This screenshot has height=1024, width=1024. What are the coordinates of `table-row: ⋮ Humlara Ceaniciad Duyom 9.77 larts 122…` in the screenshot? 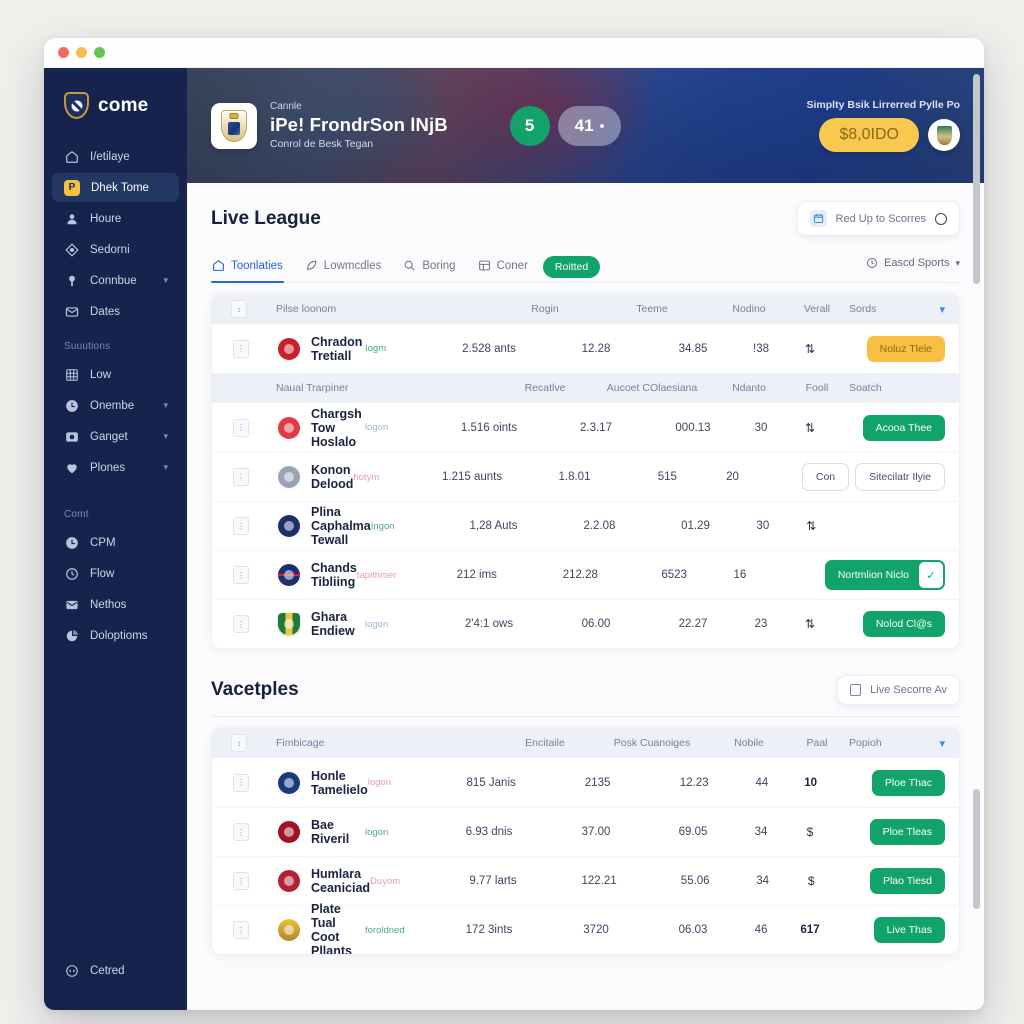 It's located at (585, 880).